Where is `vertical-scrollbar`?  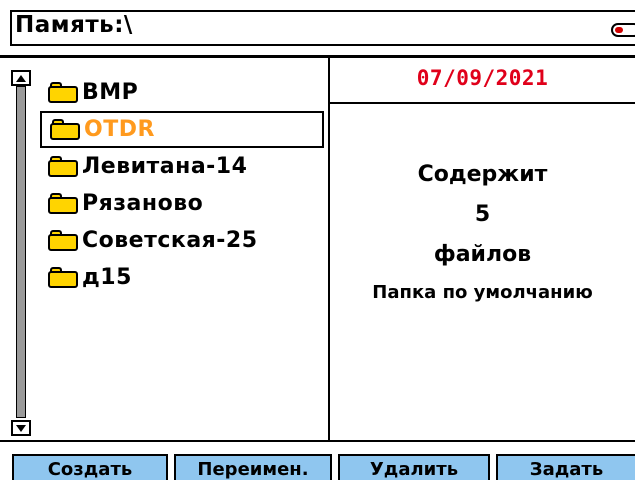 vertical-scrollbar is located at coordinates (21, 253).